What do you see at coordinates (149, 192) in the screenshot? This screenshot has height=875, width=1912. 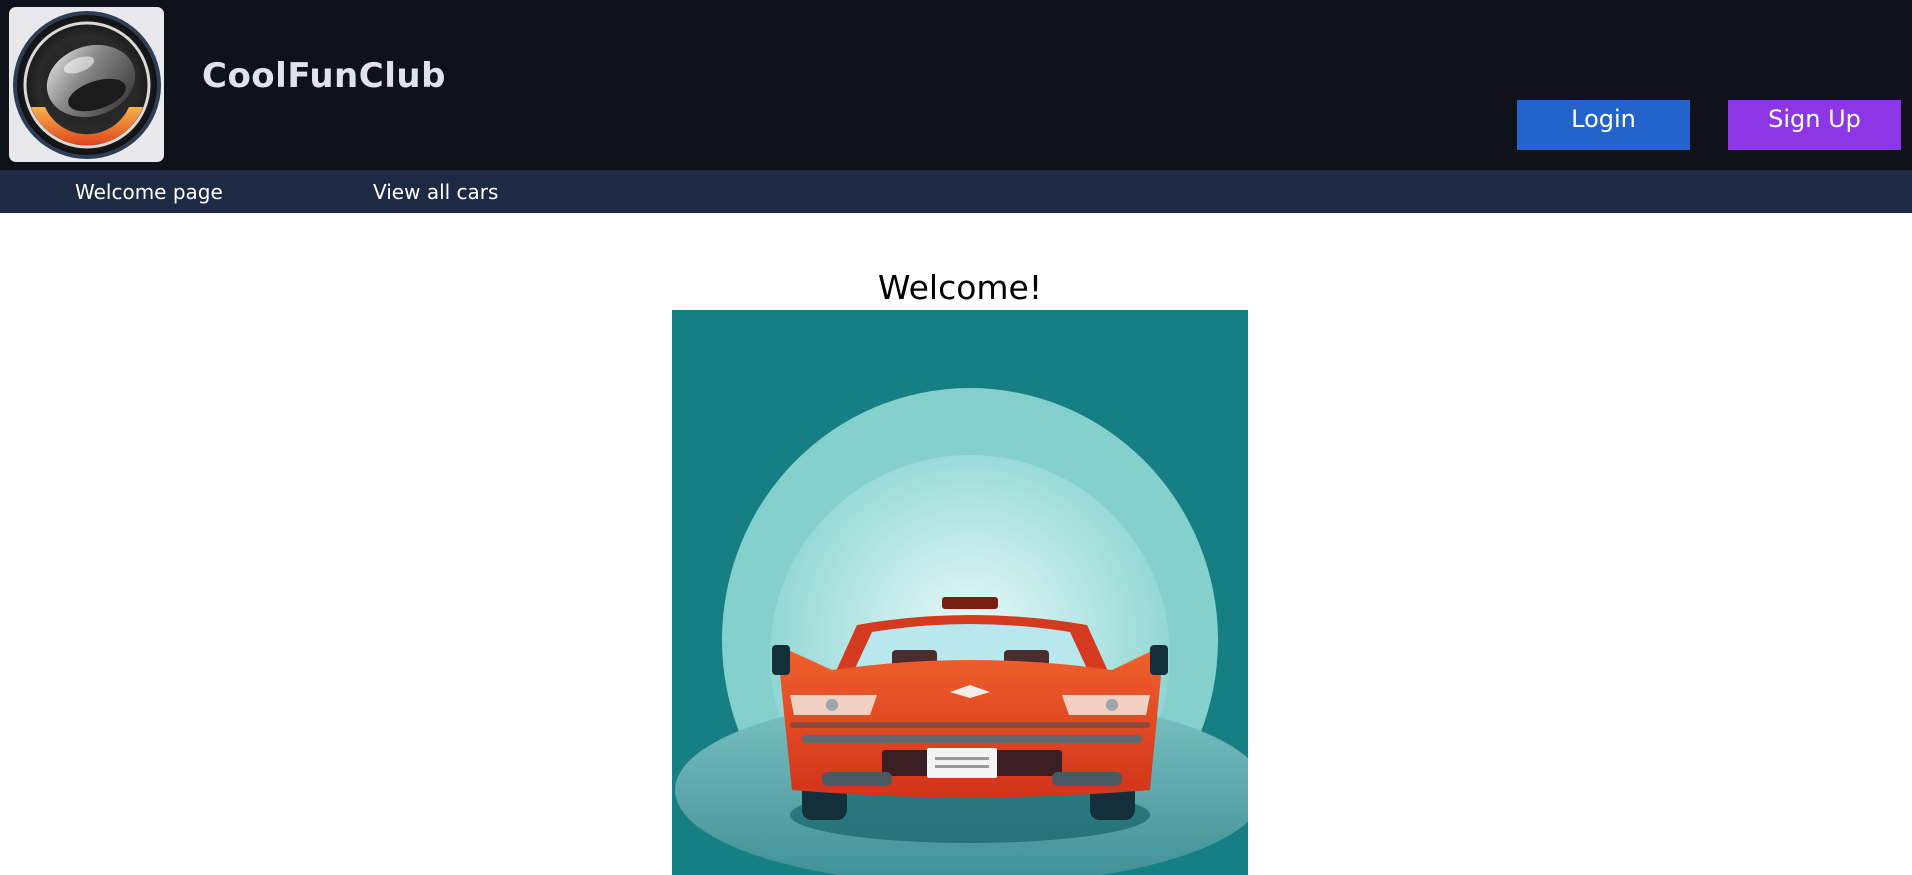 I see `nav-item-welcome-page: Welcome page` at bounding box center [149, 192].